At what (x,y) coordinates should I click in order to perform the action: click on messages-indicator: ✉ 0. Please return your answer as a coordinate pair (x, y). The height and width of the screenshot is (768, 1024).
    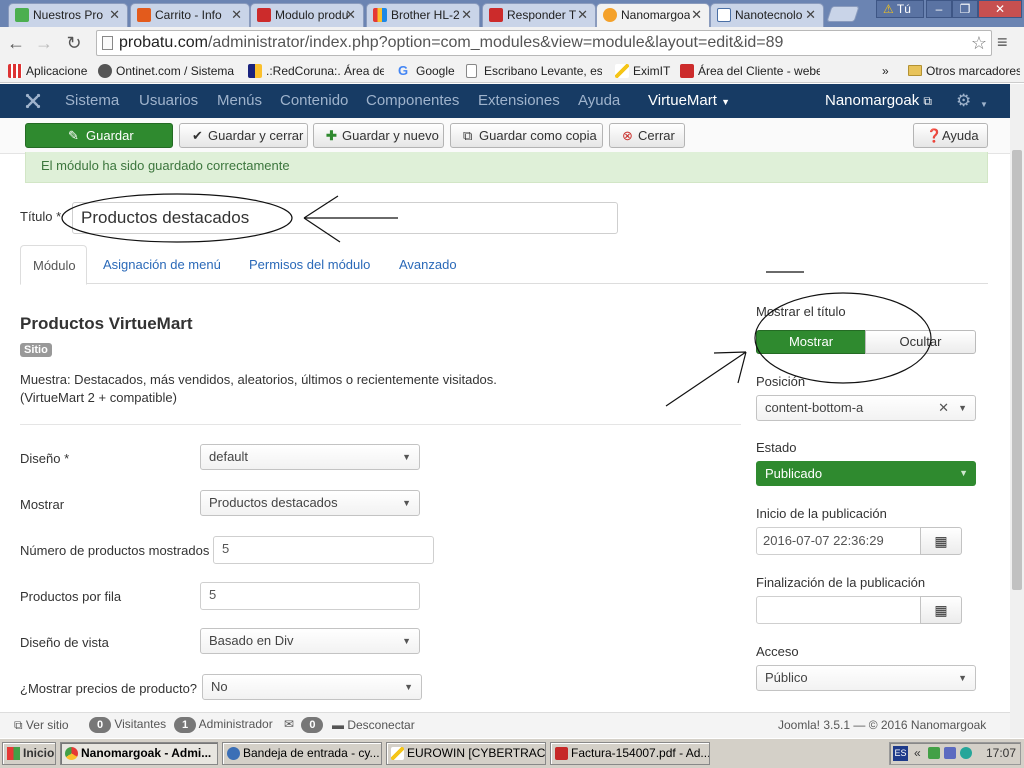
    Looking at the image, I should click on (304, 725).